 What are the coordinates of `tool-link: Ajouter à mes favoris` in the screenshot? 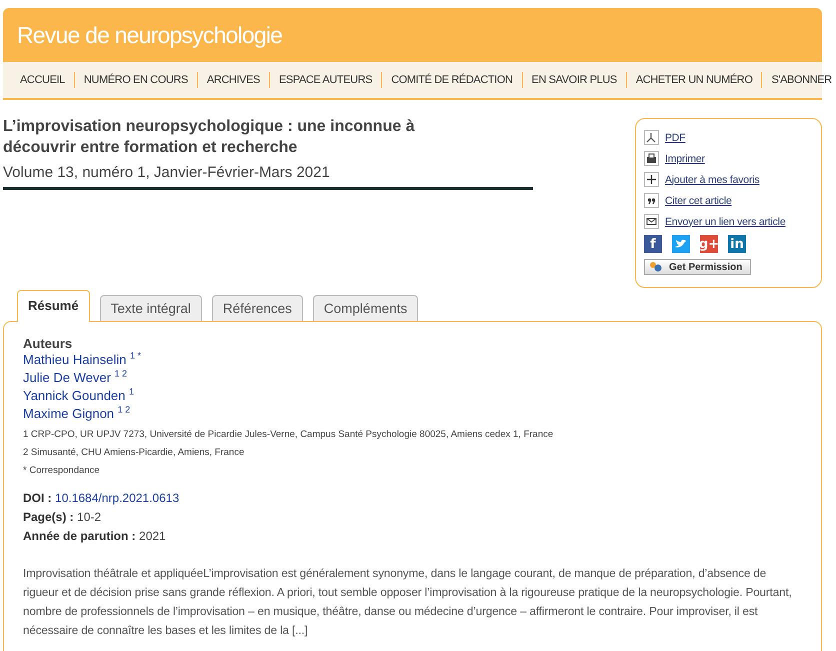 It's located at (712, 180).